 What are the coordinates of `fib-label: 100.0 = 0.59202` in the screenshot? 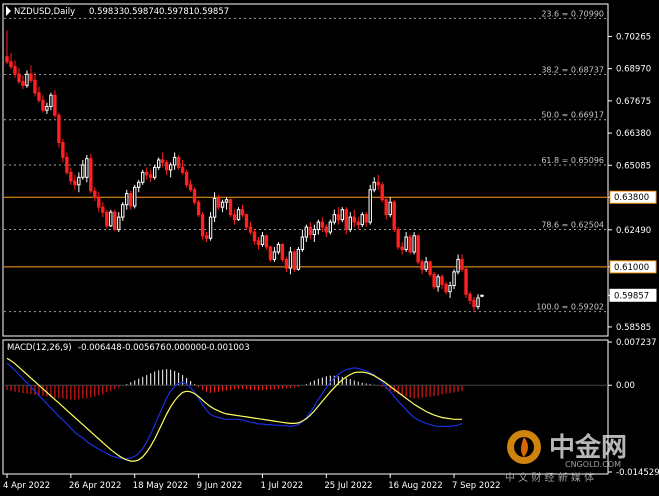 It's located at (570, 307).